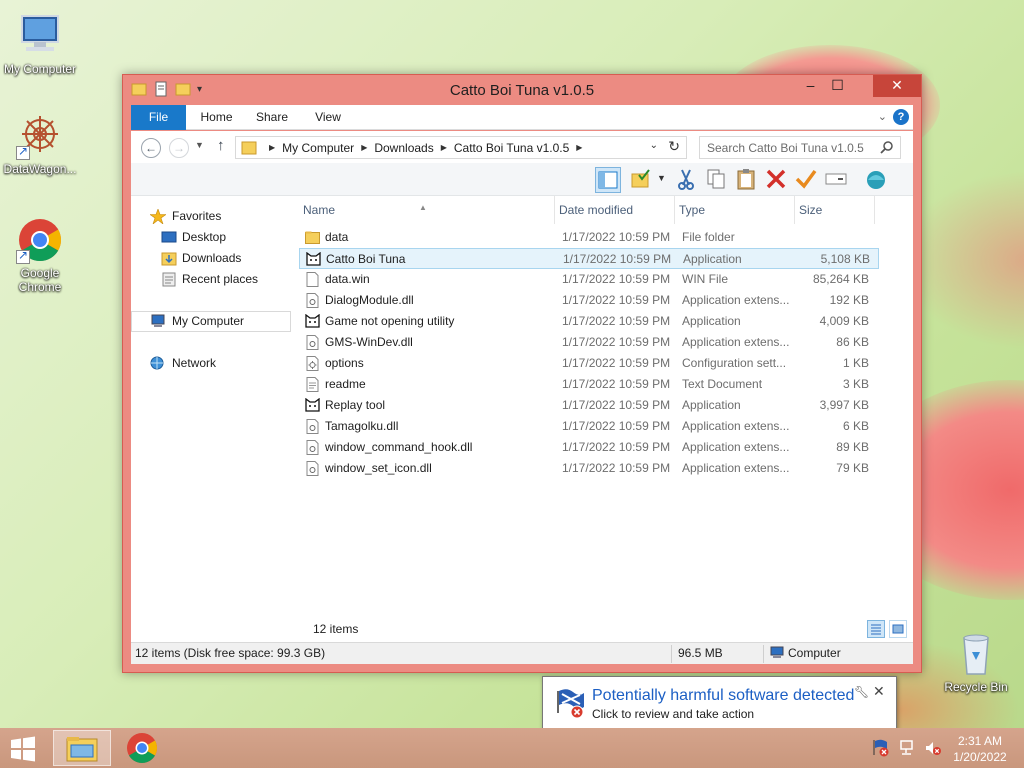 The width and height of the screenshot is (1024, 768). What do you see at coordinates (879, 691) in the screenshot?
I see `close-icon: ✕` at bounding box center [879, 691].